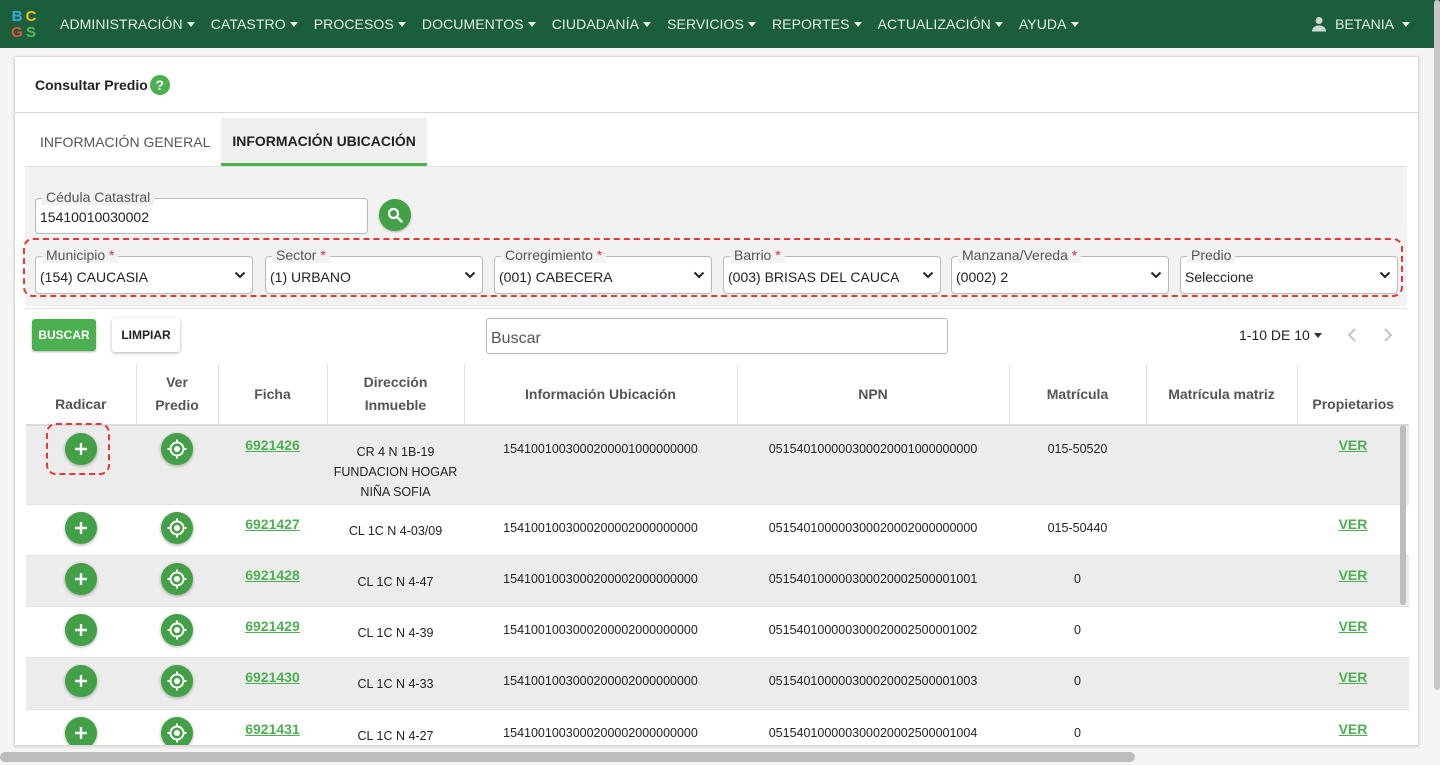  I want to click on page-scrollbar, so click(1437, 345).